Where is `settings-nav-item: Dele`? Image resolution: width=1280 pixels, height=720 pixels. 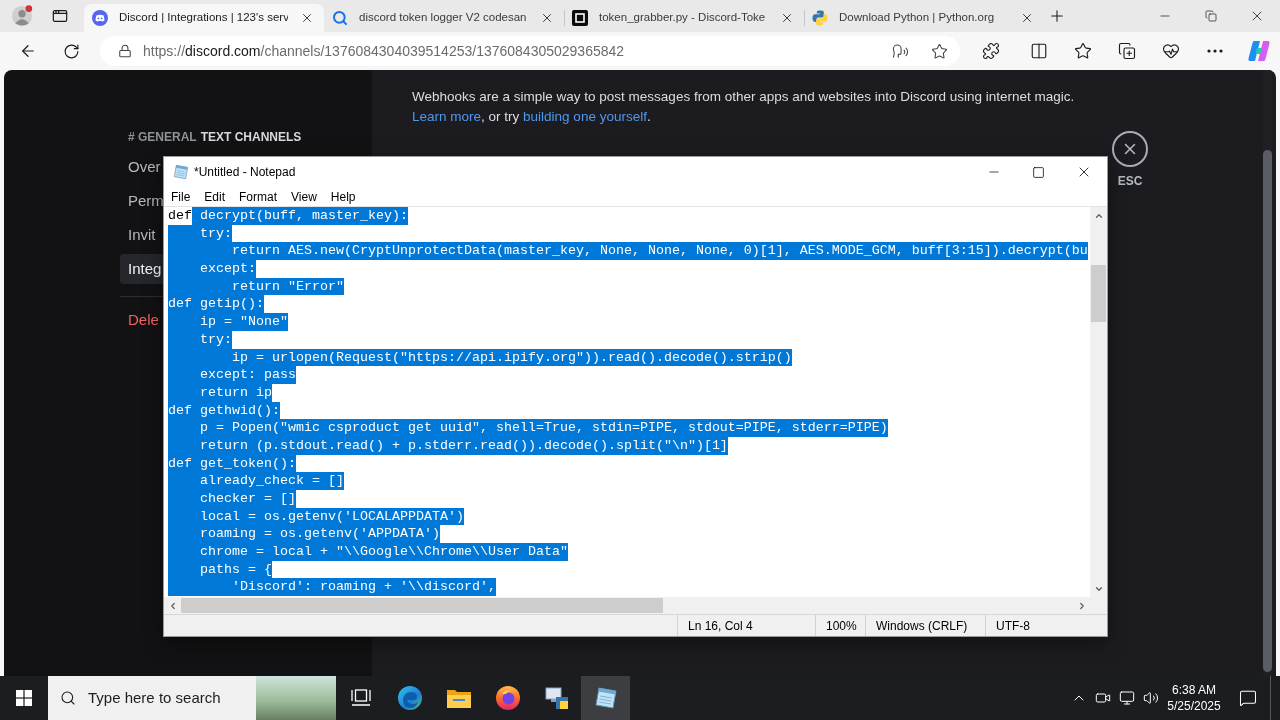 settings-nav-item: Dele is located at coordinates (142, 320).